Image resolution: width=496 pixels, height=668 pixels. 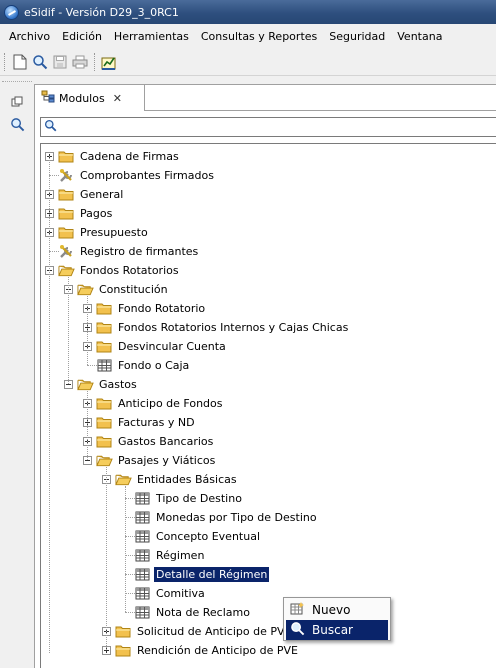 I want to click on modules-tree-icon, so click(x=48, y=98).